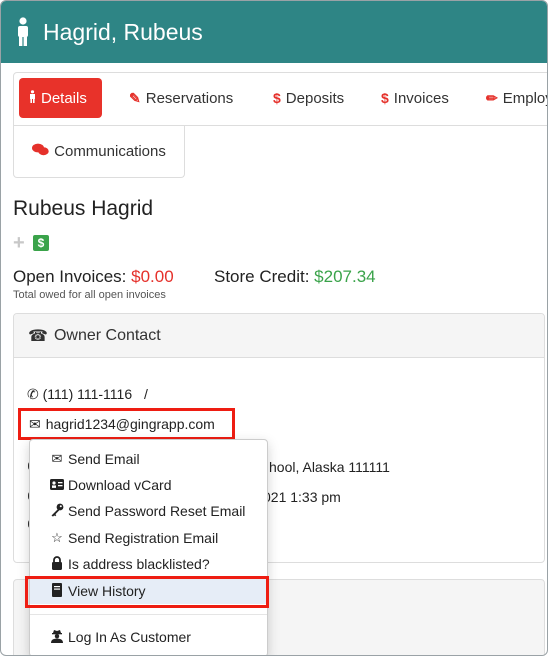 This screenshot has width=548, height=656. What do you see at coordinates (135, 97) in the screenshot?
I see `edit-icon: ✎` at bounding box center [135, 97].